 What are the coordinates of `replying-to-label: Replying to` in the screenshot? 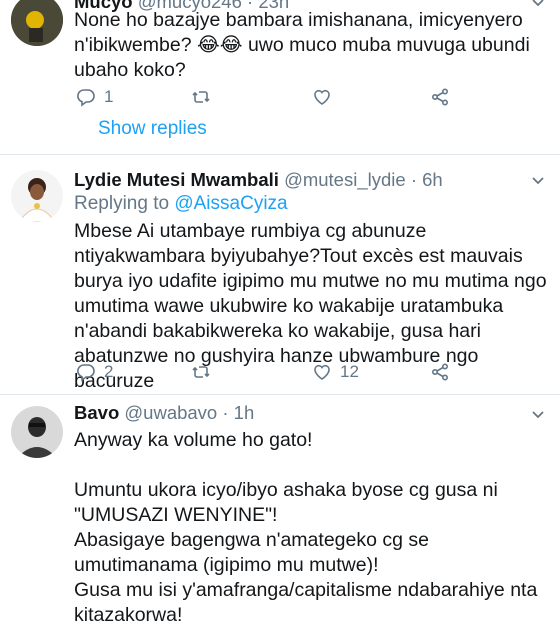 It's located at (124, 203).